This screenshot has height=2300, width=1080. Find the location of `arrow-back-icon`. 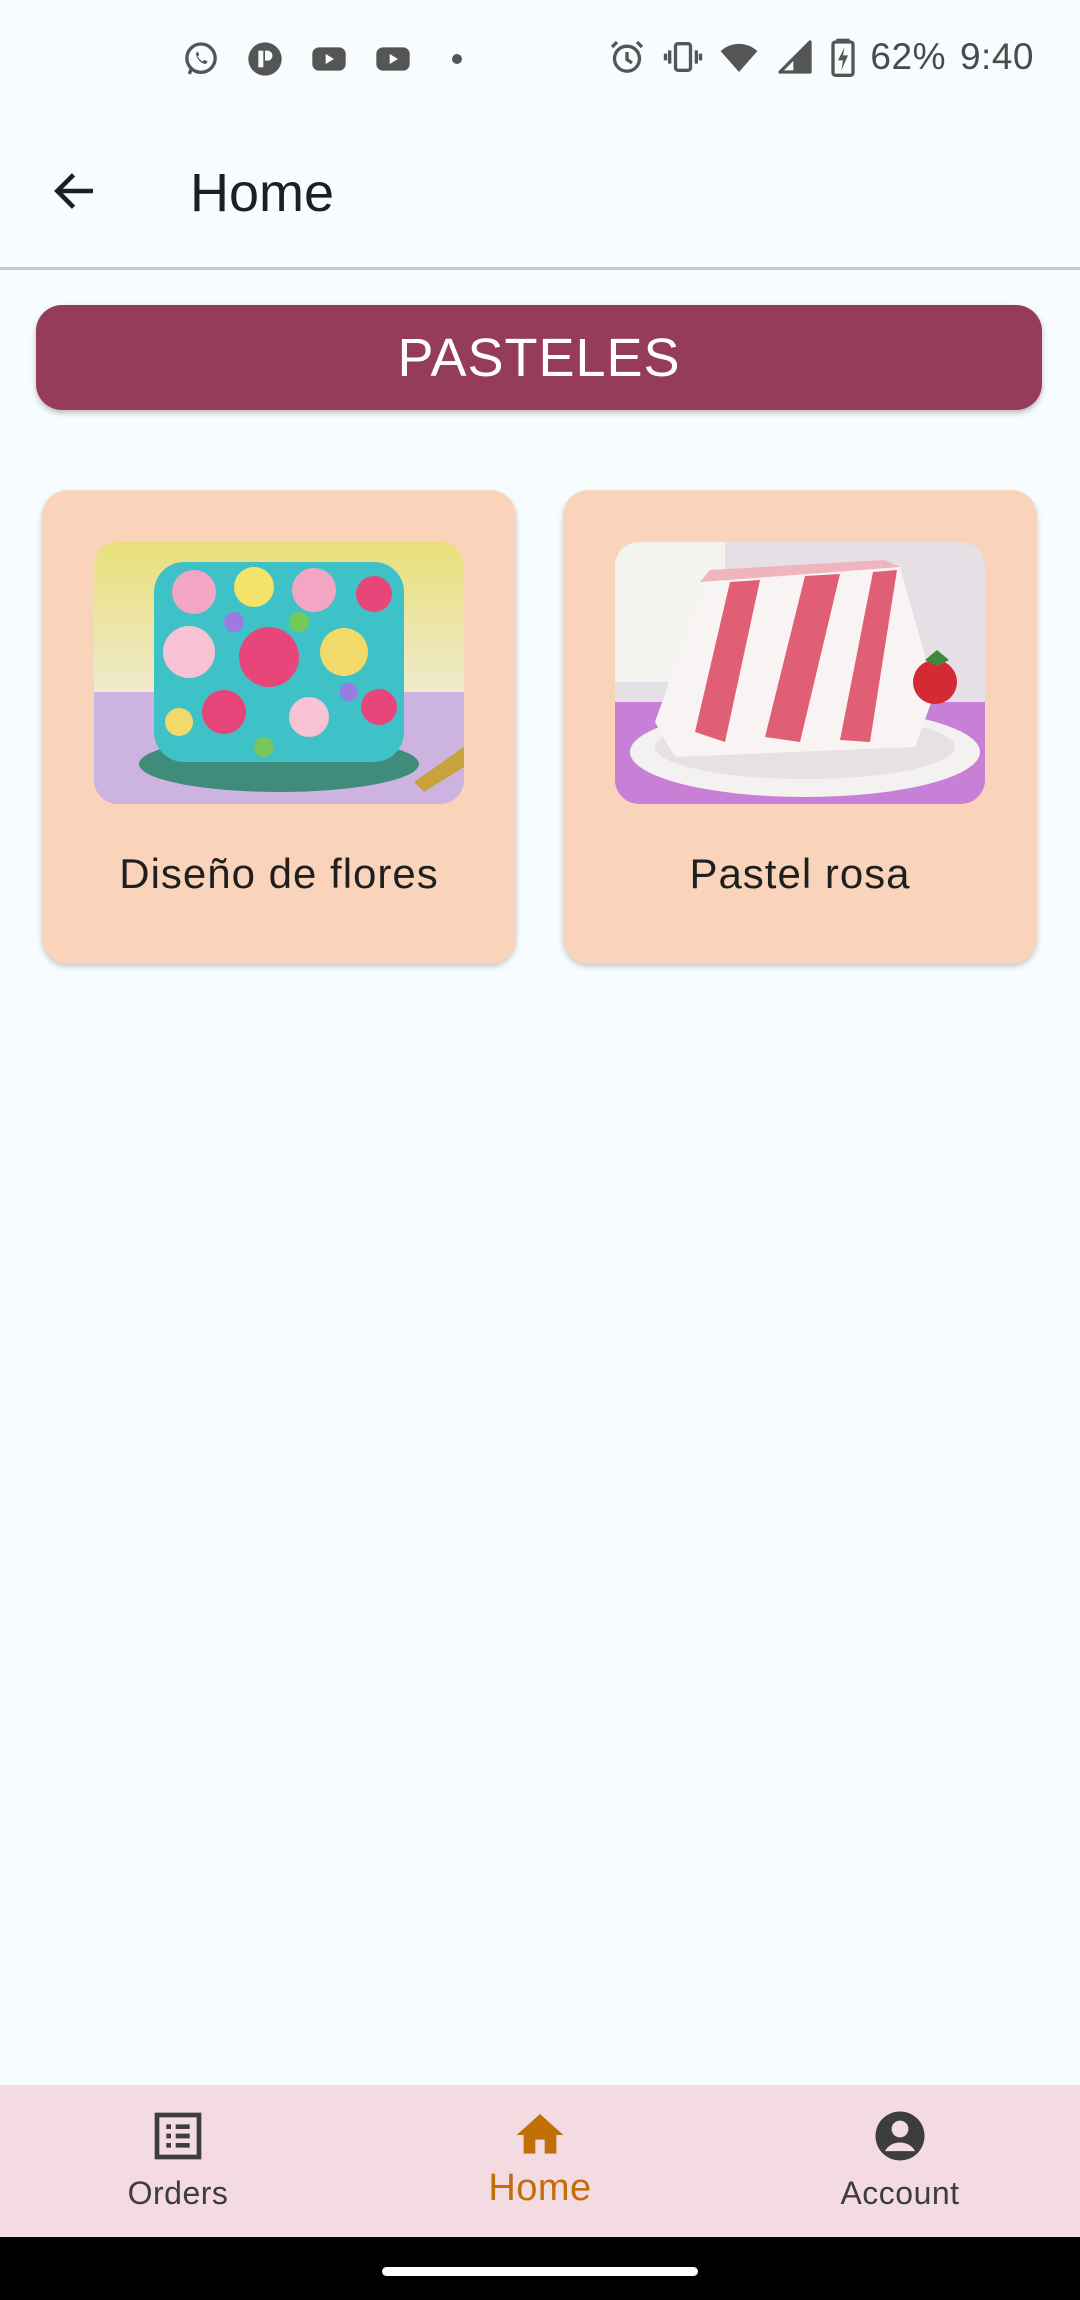

arrow-back-icon is located at coordinates (73, 191).